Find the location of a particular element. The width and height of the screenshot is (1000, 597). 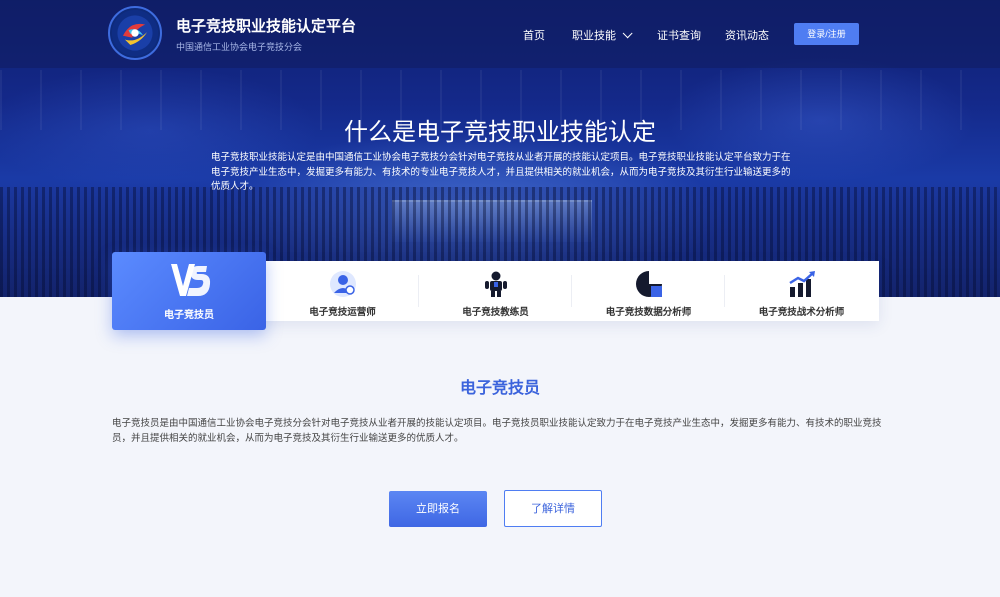

tab-esports-coach: 电子竞技教练员 is located at coordinates (495, 291).